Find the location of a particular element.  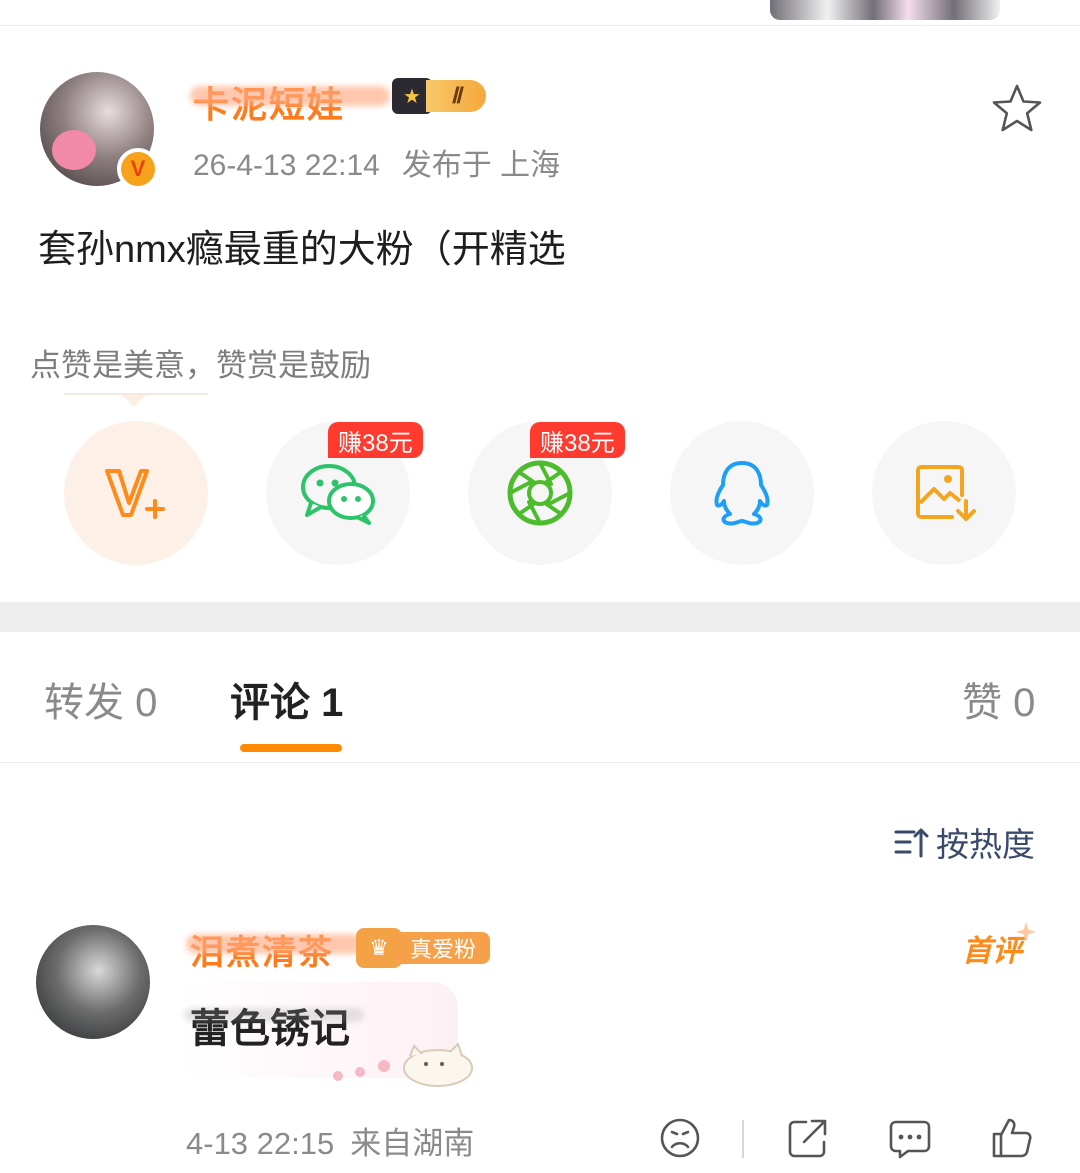

comment-text: 蕾色锈记 is located at coordinates (270, 1029).